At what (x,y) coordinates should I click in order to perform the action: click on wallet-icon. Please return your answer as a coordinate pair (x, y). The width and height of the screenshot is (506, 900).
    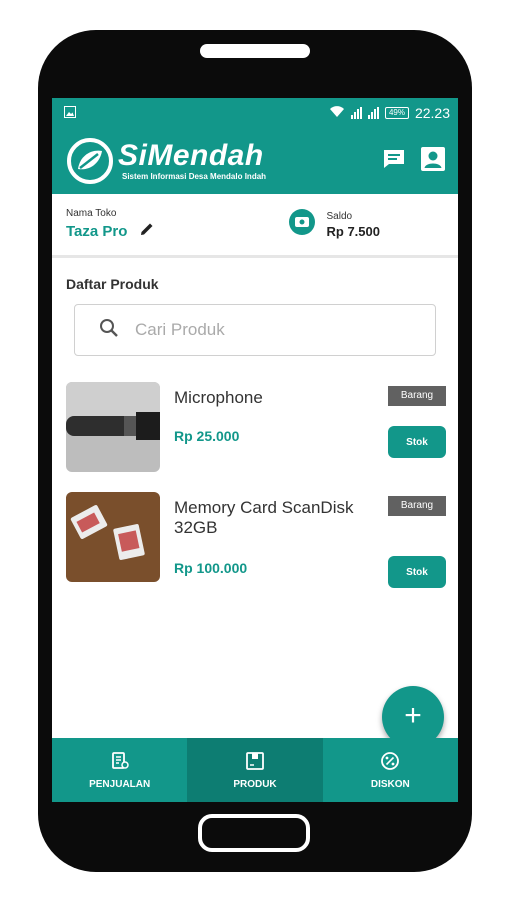
    Looking at the image, I should click on (301, 224).